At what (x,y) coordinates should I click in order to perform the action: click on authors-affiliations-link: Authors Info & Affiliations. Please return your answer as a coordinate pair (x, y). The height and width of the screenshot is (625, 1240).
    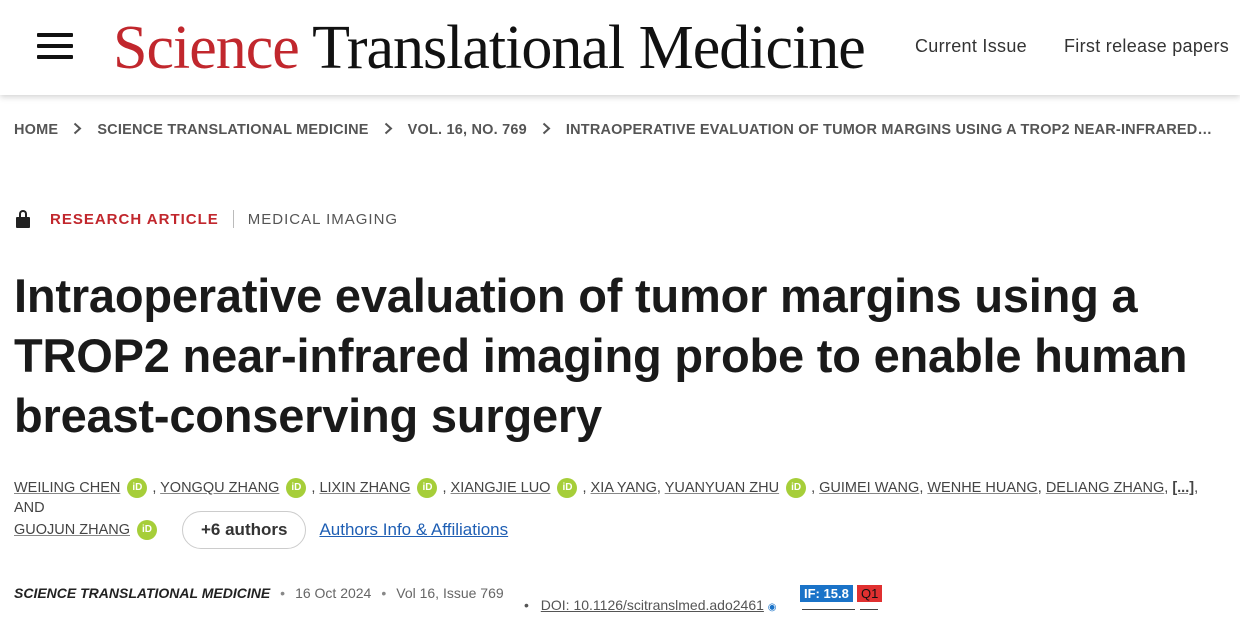
    Looking at the image, I should click on (413, 530).